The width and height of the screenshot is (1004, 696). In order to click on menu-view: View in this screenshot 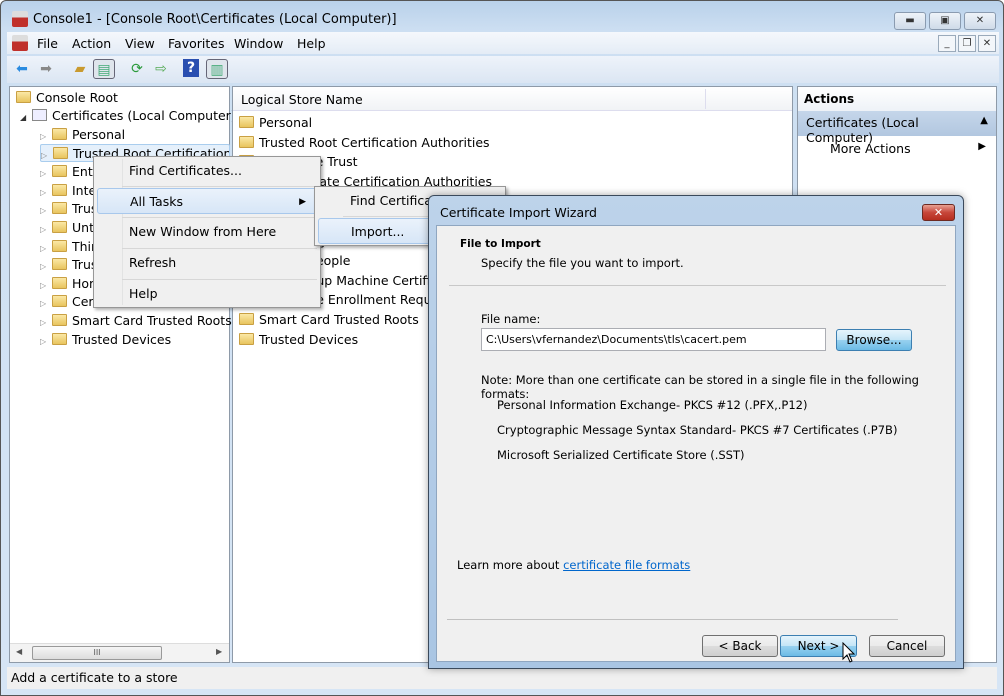, I will do `click(140, 43)`.